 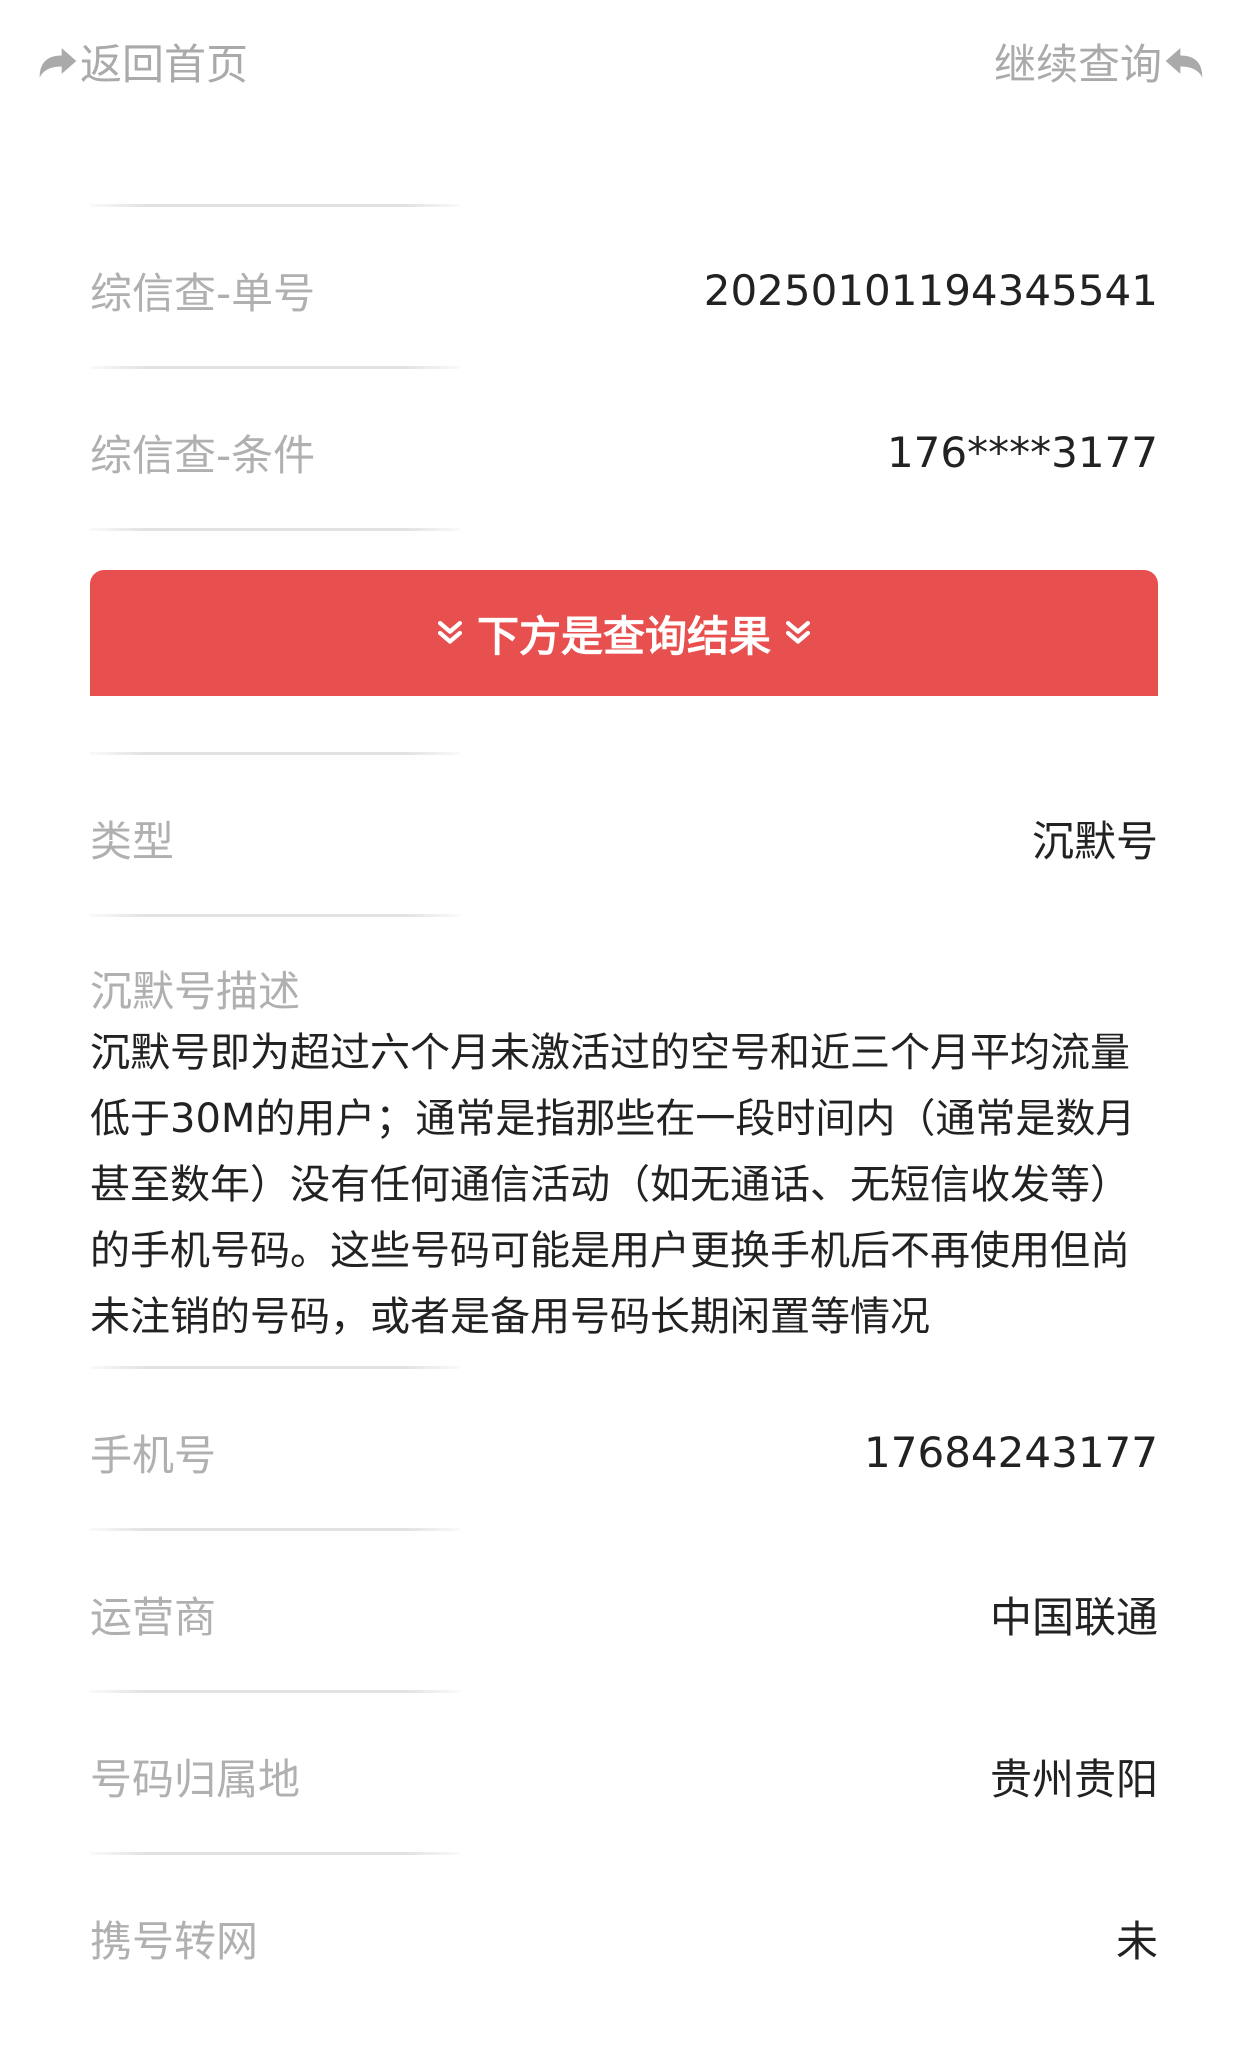 What do you see at coordinates (624, 1776) in the screenshot?
I see `location-row: 号码归属地 贵州贵阳` at bounding box center [624, 1776].